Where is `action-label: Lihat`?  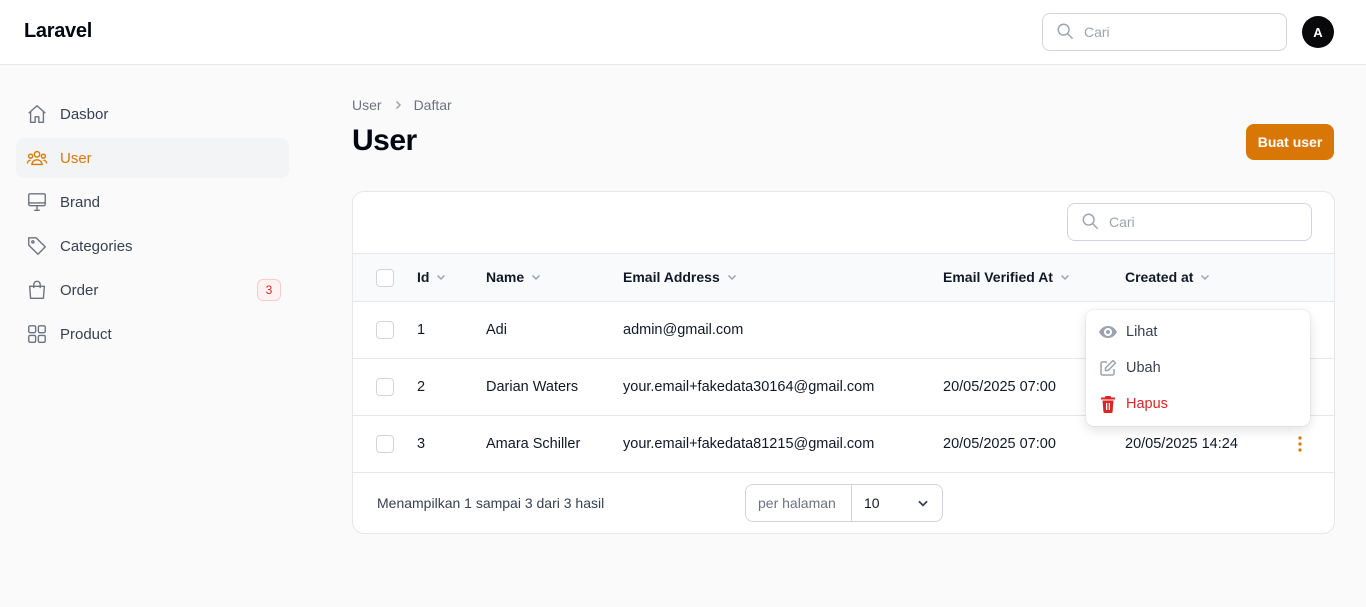 action-label: Lihat is located at coordinates (1142, 332).